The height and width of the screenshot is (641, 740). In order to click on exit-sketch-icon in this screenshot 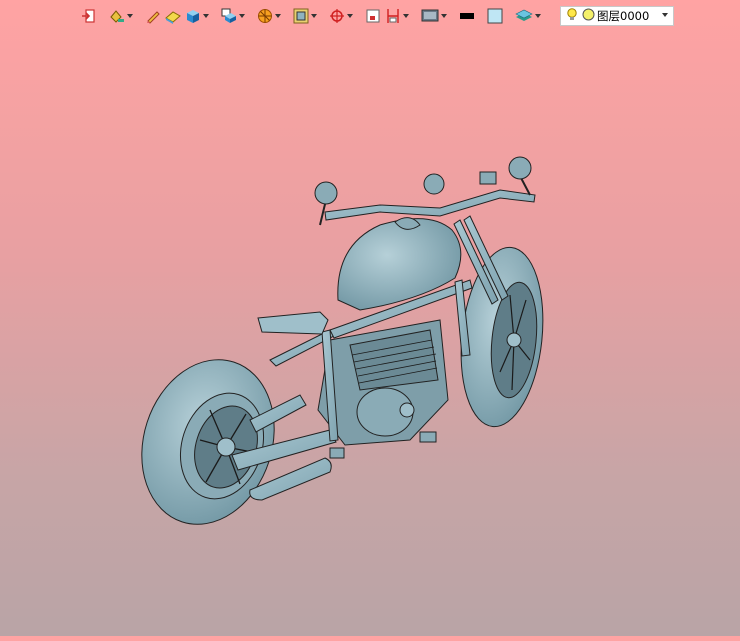, I will do `click(89, 16)`.